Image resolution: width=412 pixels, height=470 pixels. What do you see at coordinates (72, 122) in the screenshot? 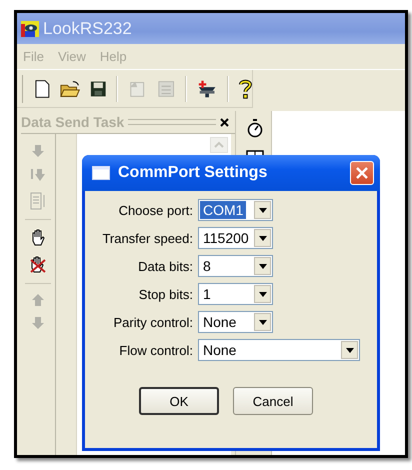
I see `panel-title: Data Send Task` at bounding box center [72, 122].